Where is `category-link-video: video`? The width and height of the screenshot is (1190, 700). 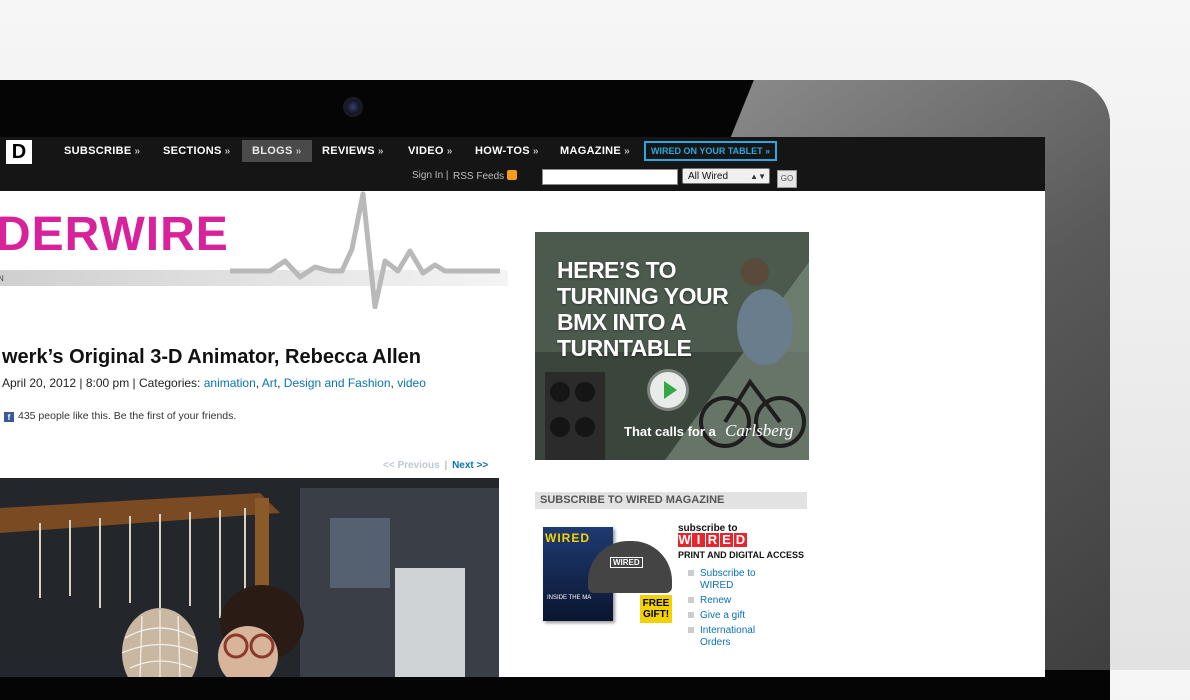
category-link-video: video is located at coordinates (411, 383).